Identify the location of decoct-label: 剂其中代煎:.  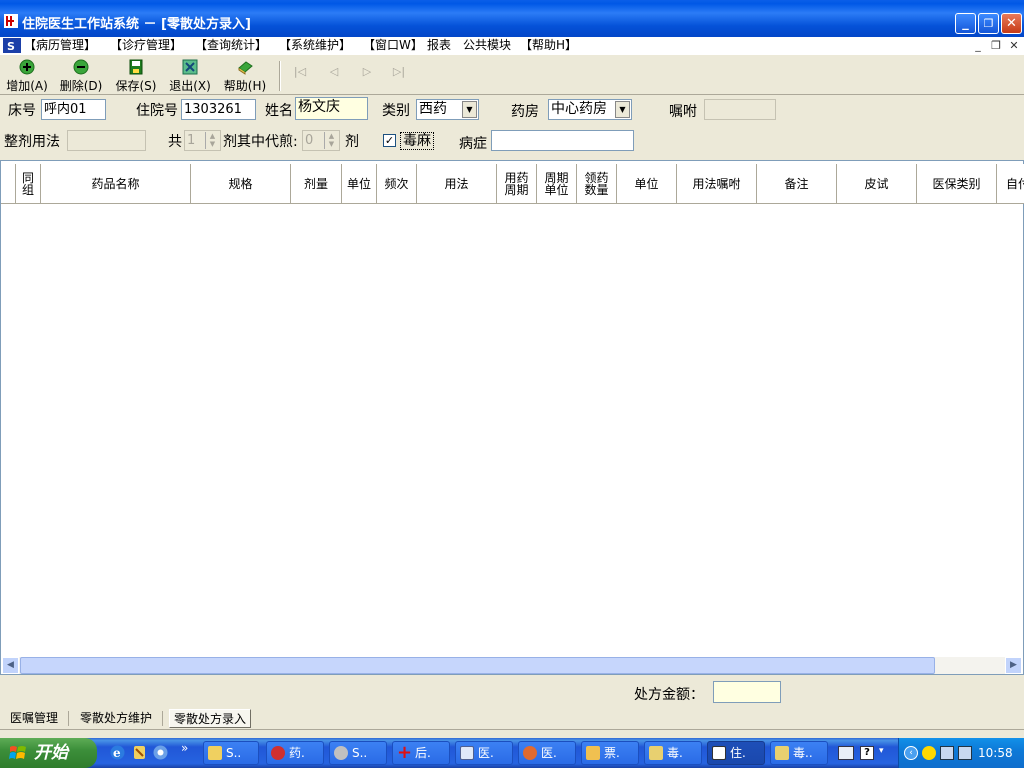
(260, 142).